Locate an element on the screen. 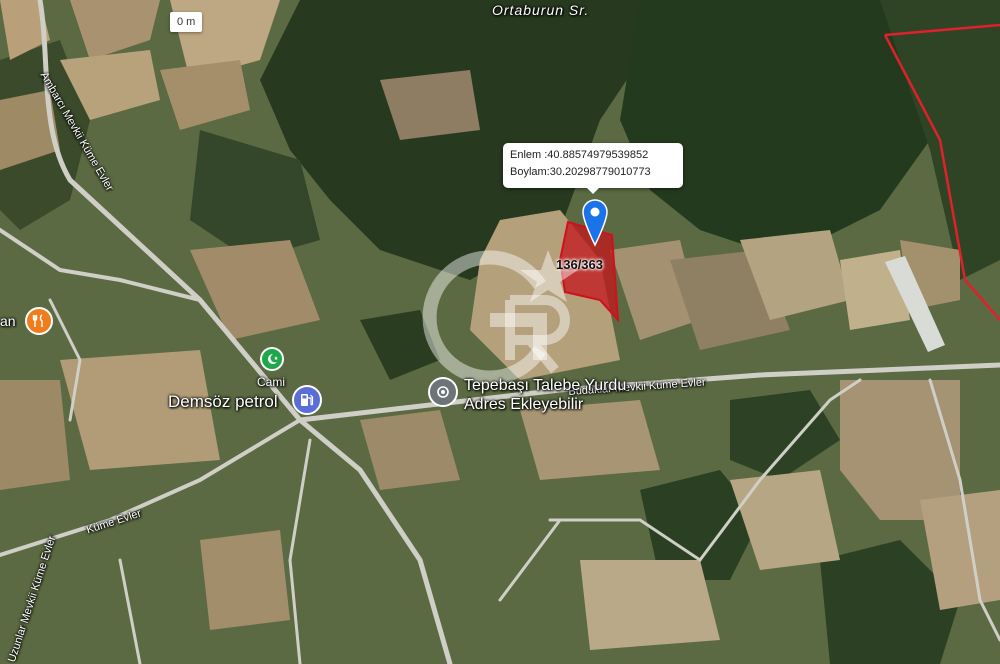 The height and width of the screenshot is (664, 1000). parcel-number-label: 136/363 is located at coordinates (579, 264).